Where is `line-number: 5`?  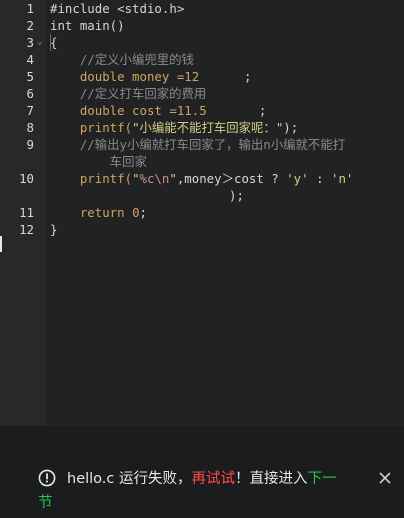 line-number: 5 is located at coordinates (30, 76).